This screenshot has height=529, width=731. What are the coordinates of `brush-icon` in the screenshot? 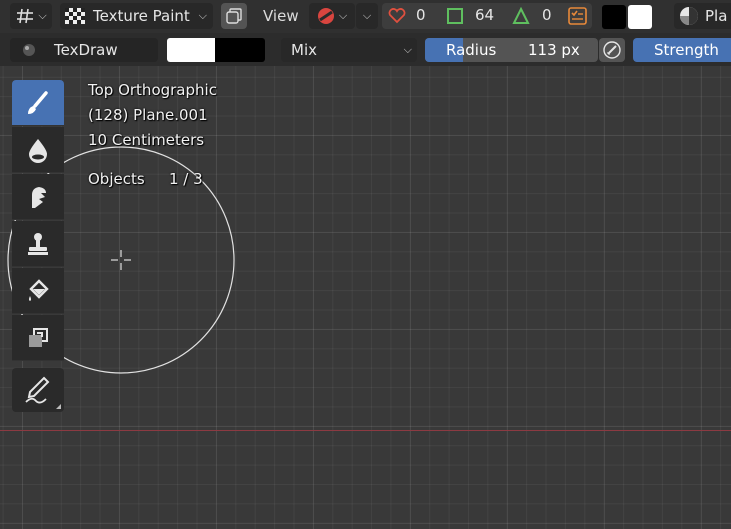 It's located at (38, 103).